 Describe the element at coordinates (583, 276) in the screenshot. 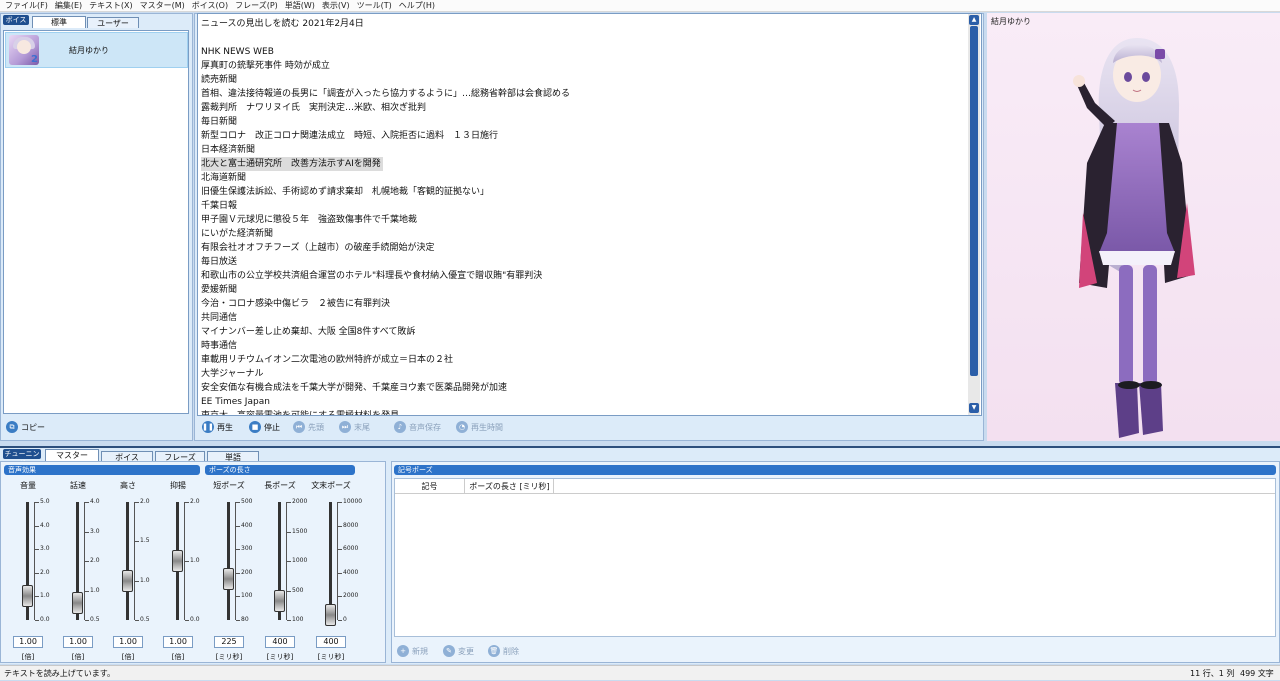

I see `text-line: 和歌山市の公立学校共済組合運営のホテル"料理長や食材納入優宣で贈収賄"有罪判決` at that location.